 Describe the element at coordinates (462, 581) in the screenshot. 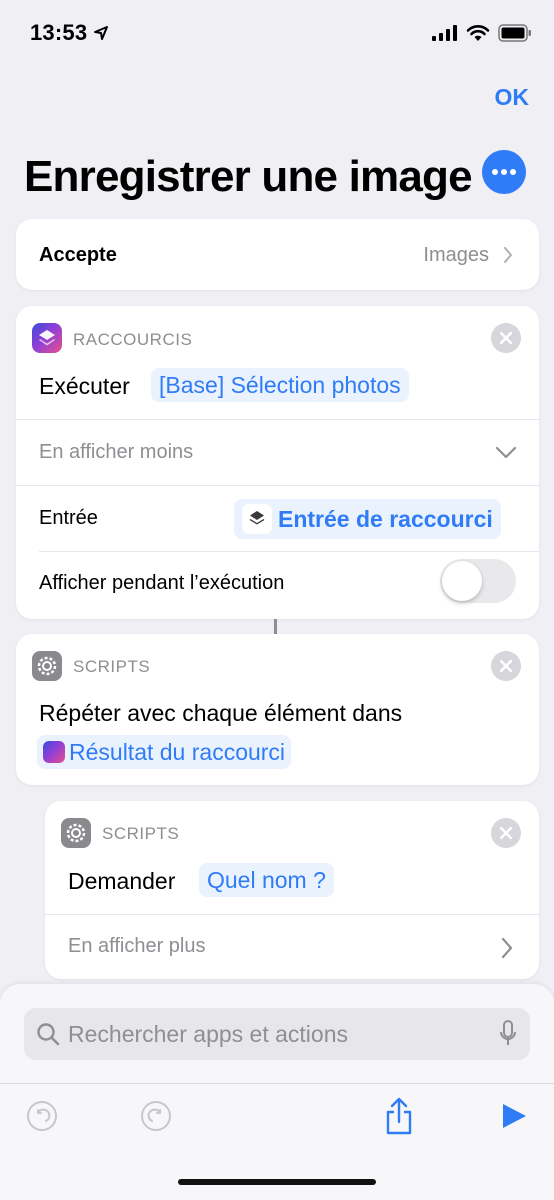

I see `toggle-knob` at that location.